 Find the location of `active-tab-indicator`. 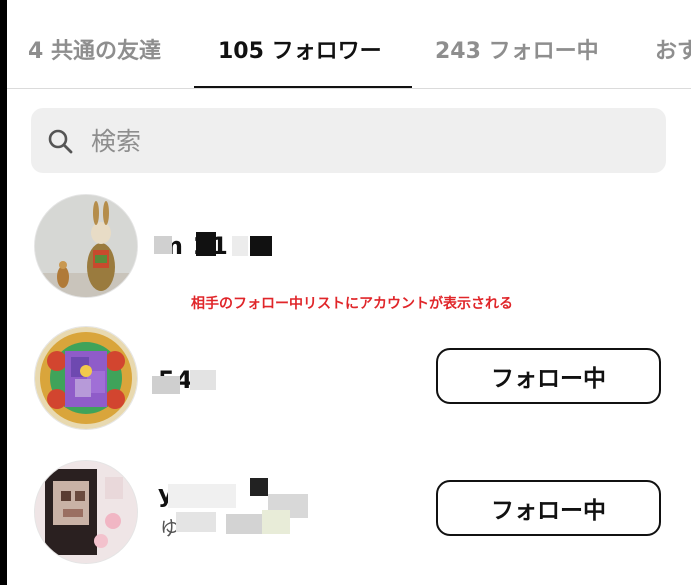

active-tab-indicator is located at coordinates (303, 87).